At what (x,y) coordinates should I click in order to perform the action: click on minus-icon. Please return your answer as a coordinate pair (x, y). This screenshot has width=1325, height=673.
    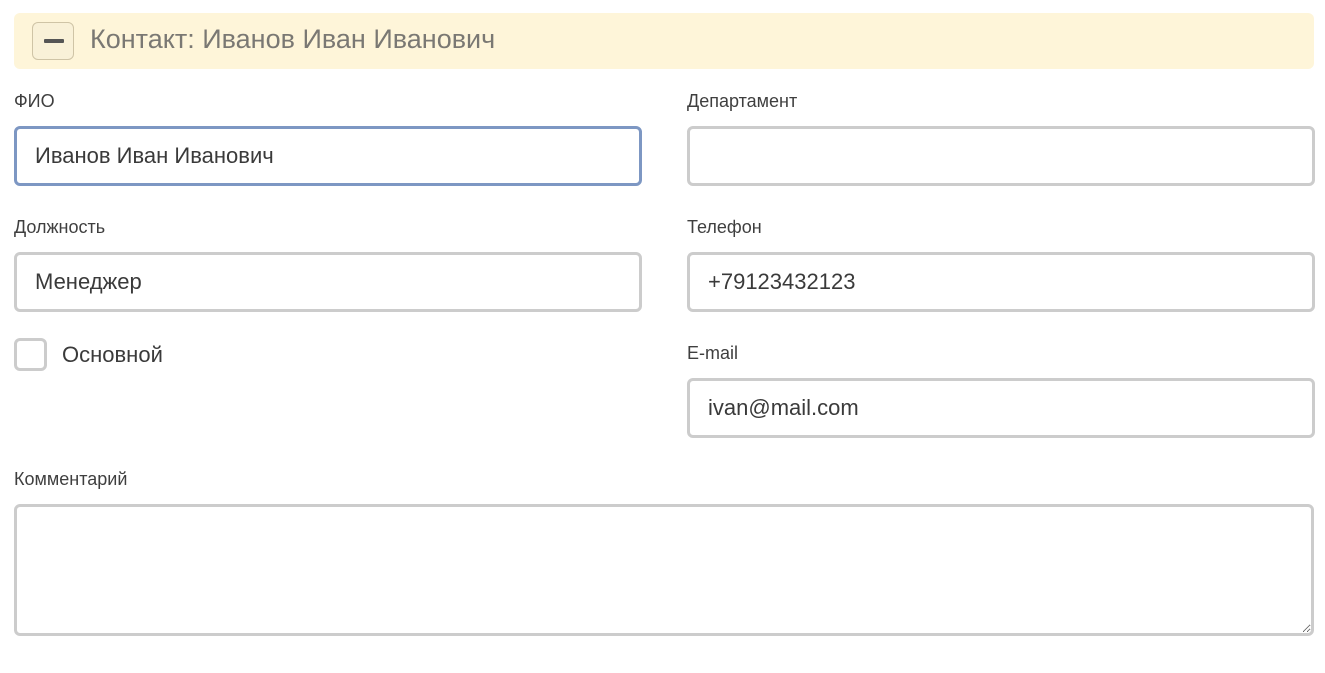
    Looking at the image, I should click on (54, 41).